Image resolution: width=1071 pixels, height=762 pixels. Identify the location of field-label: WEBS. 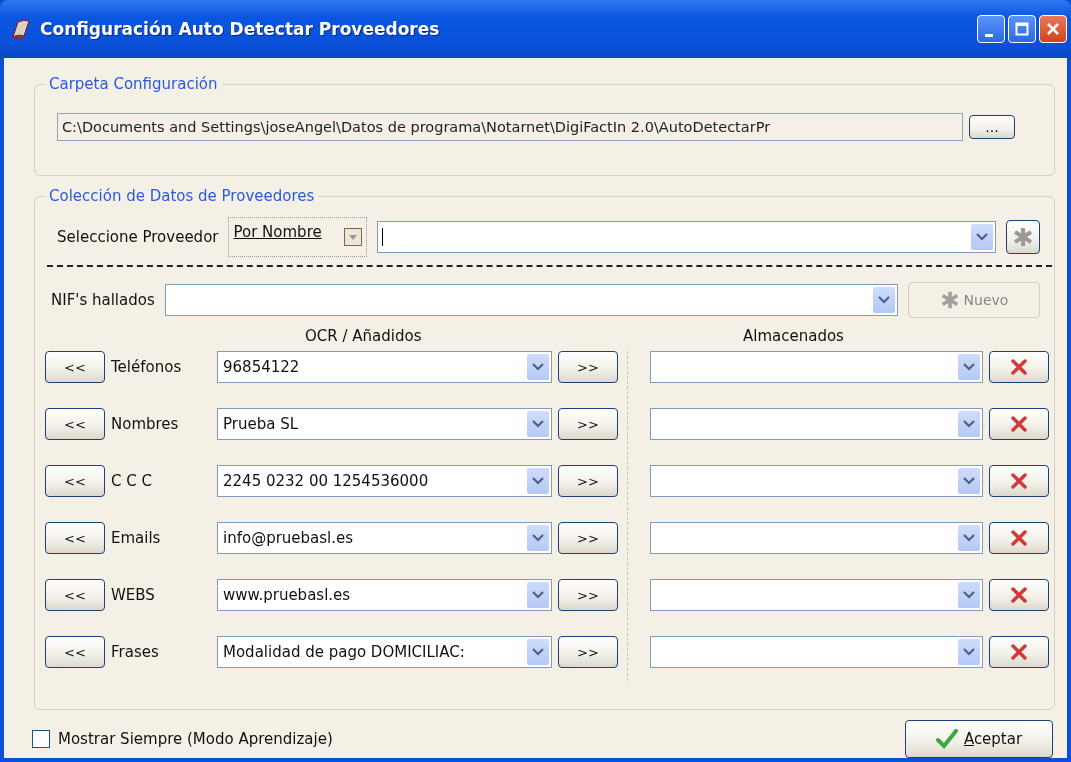
(133, 595).